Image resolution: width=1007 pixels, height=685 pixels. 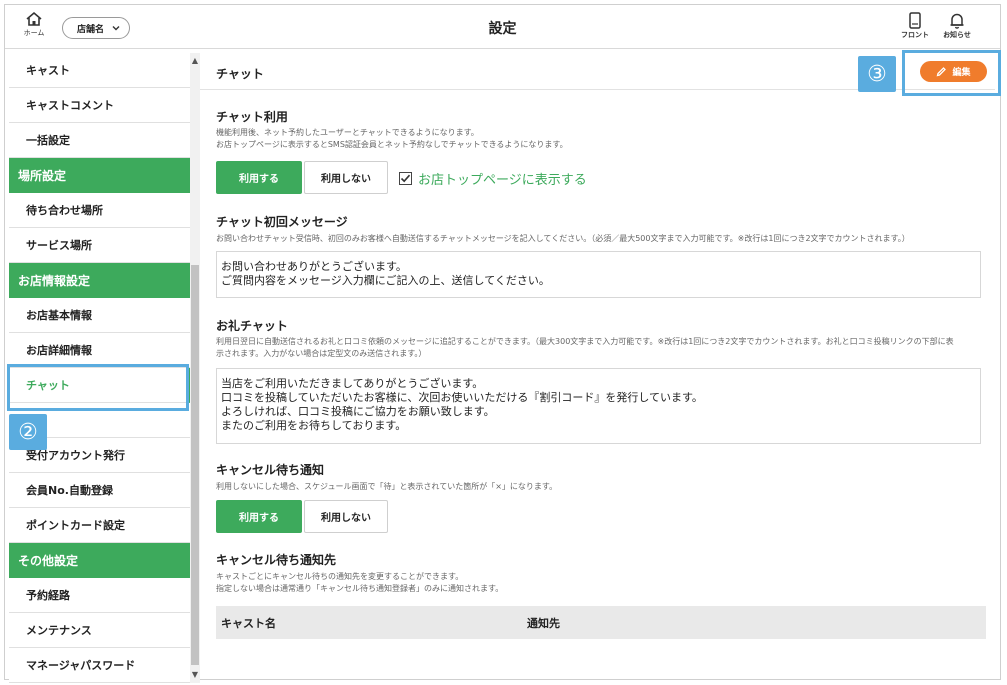 What do you see at coordinates (276, 560) in the screenshot?
I see `cancel-dest-title: キャンセル待ち通知先` at bounding box center [276, 560].